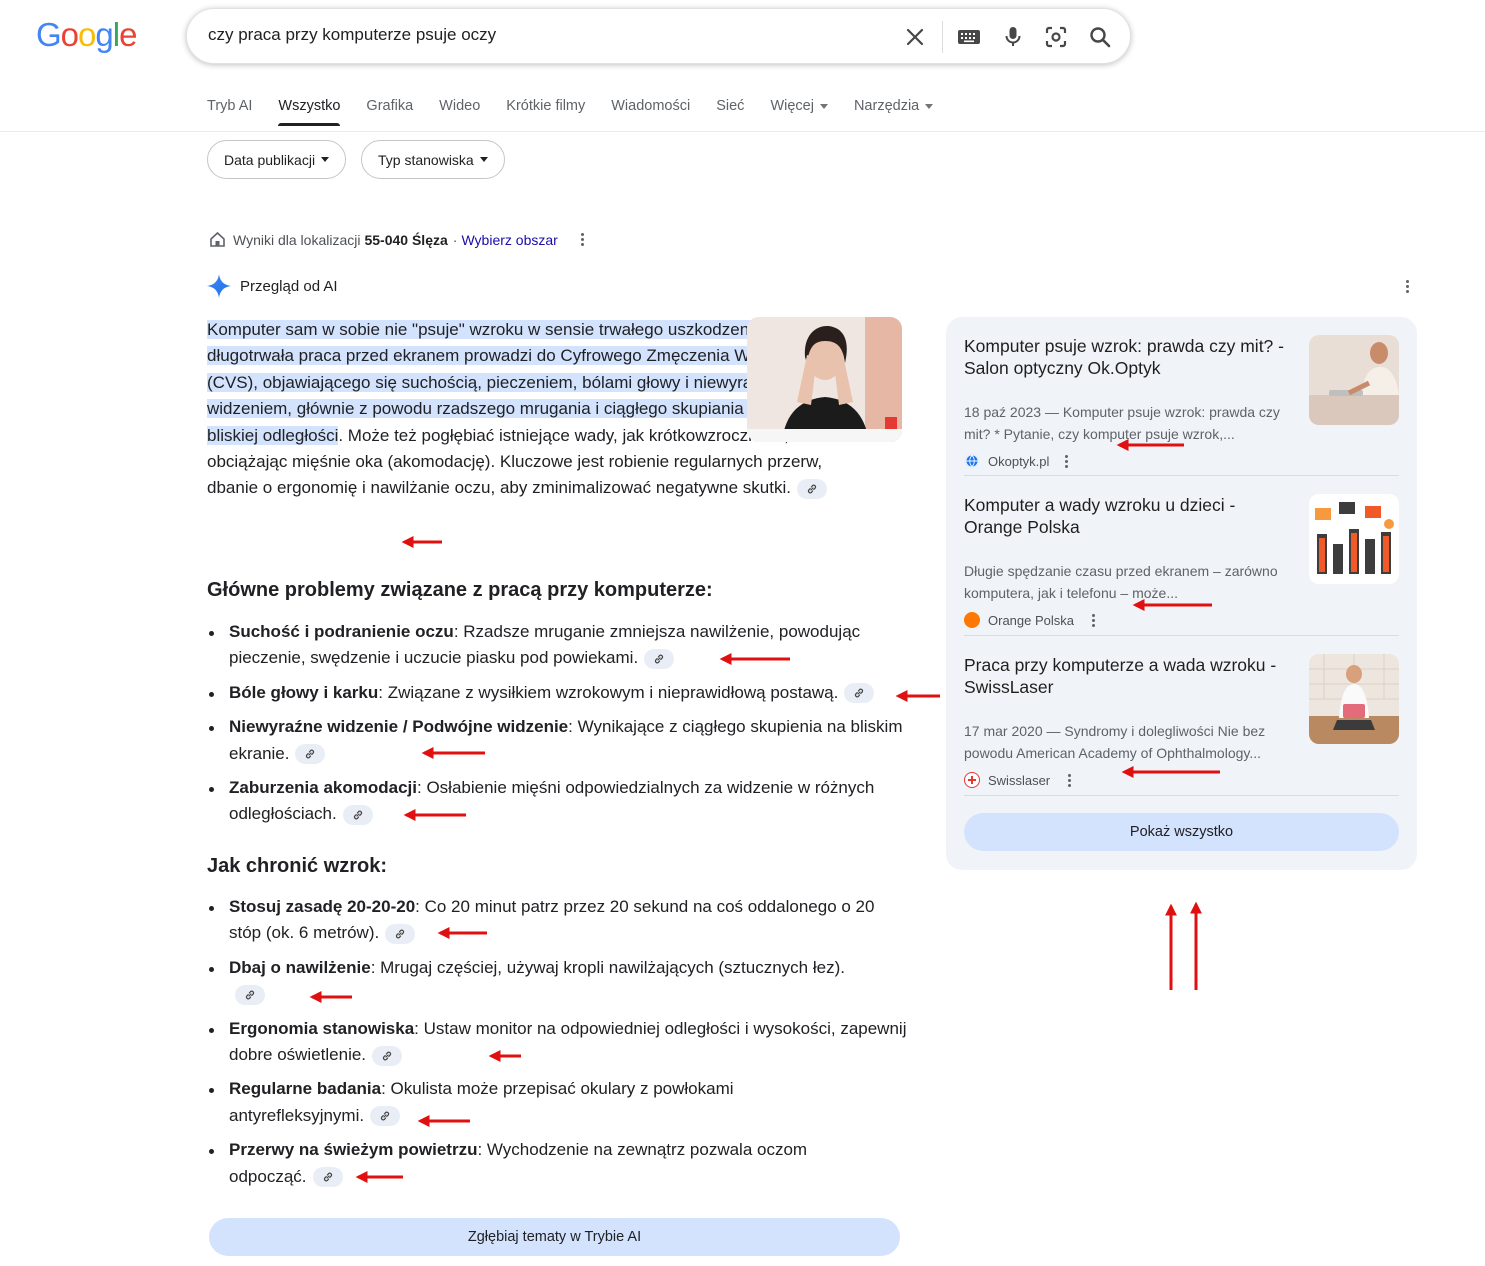 Image resolution: width=1485 pixels, height=1266 pixels. Describe the element at coordinates (972, 780) in the screenshot. I see `swisslaser-logo-icon` at that location.